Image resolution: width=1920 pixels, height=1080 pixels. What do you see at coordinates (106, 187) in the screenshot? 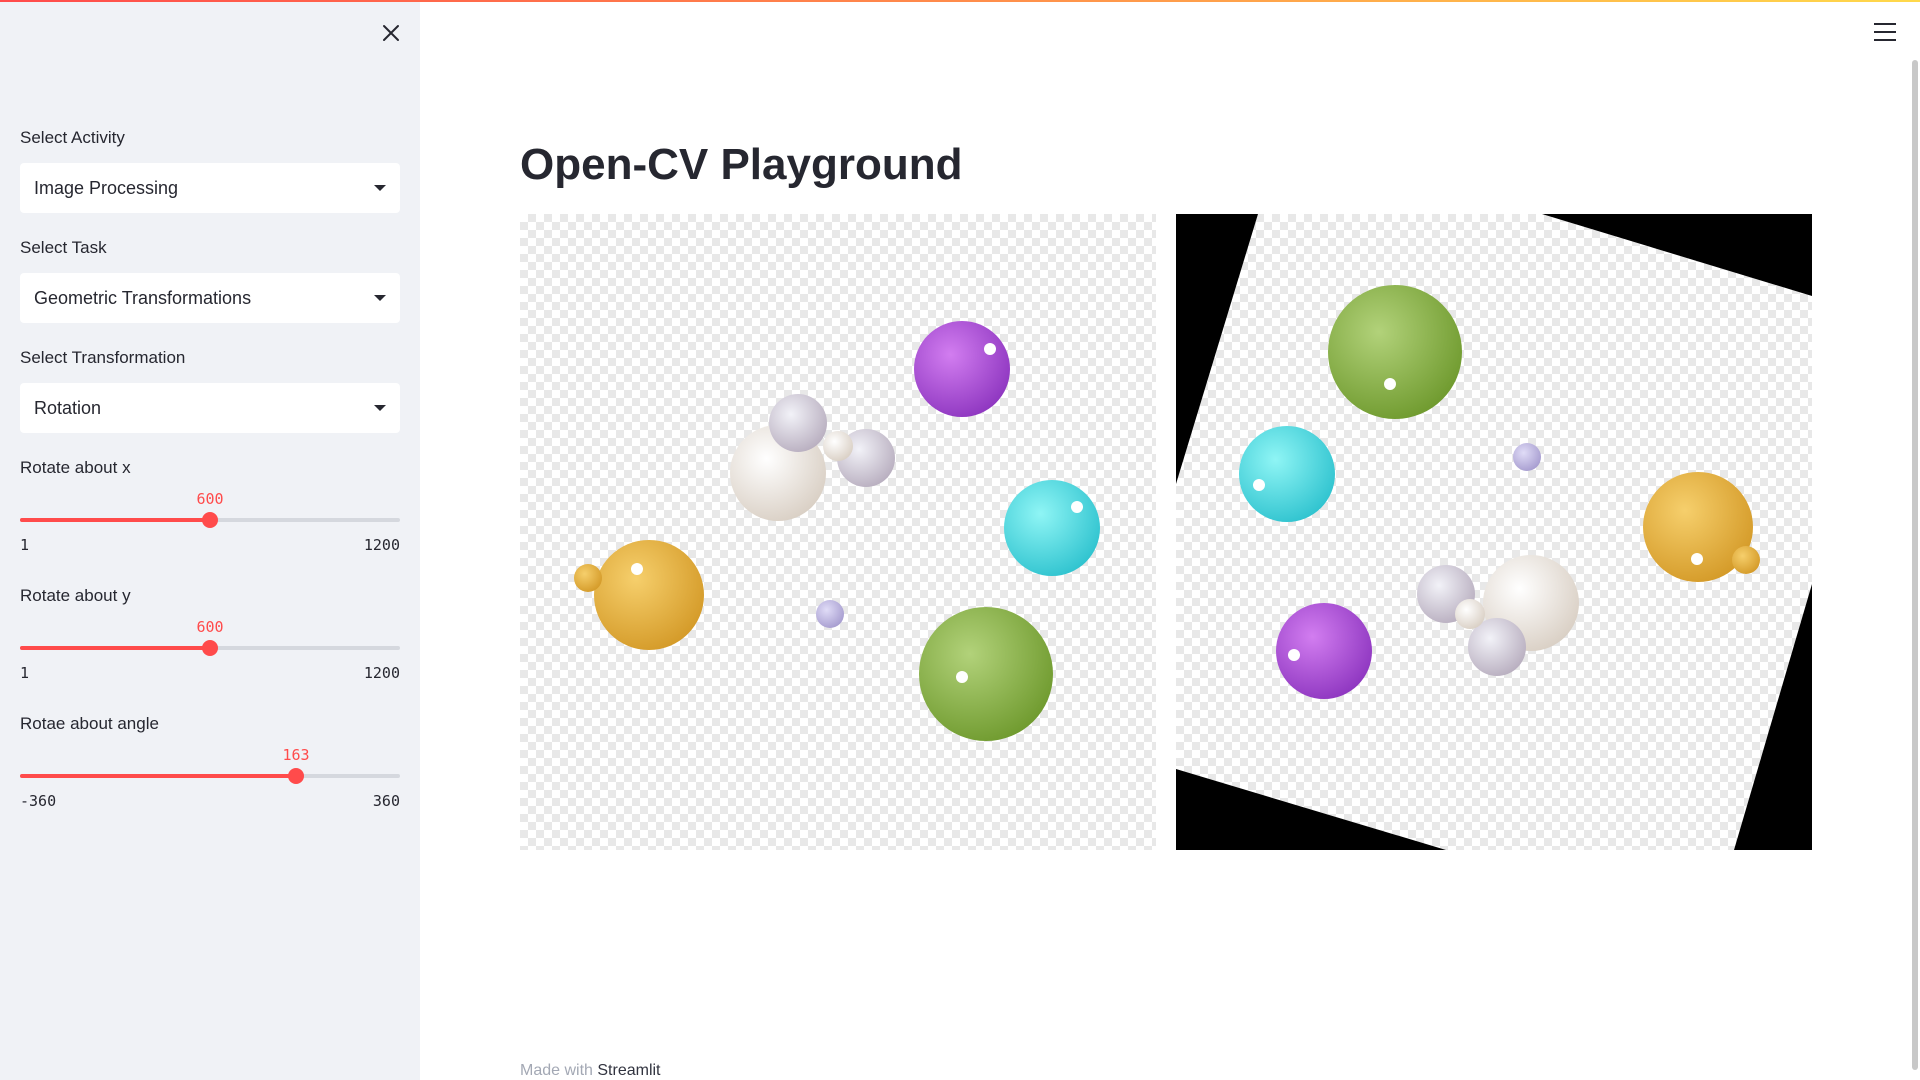
I see `select-activity-value: Image Processing` at bounding box center [106, 187].